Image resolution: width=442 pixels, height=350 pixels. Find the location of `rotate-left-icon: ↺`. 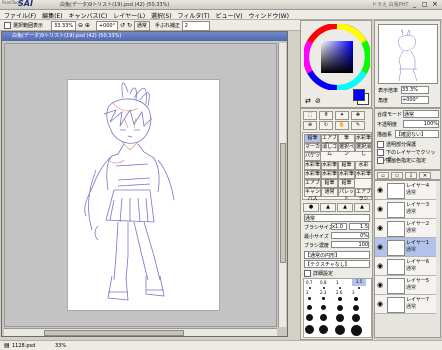

rotate-left-icon: ↺ is located at coordinates (122, 25).